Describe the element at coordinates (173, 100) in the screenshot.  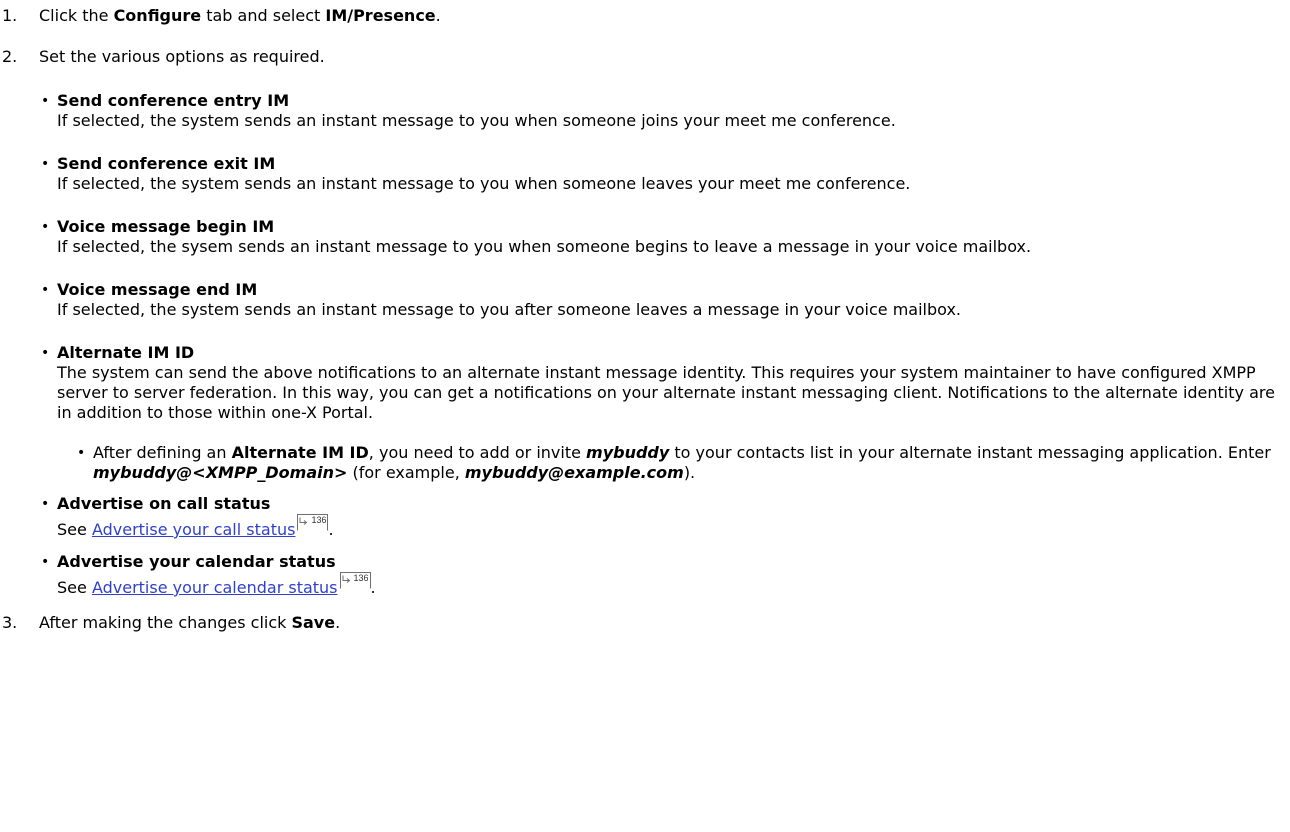
I see `option-title: Send conference entry IM` at that location.